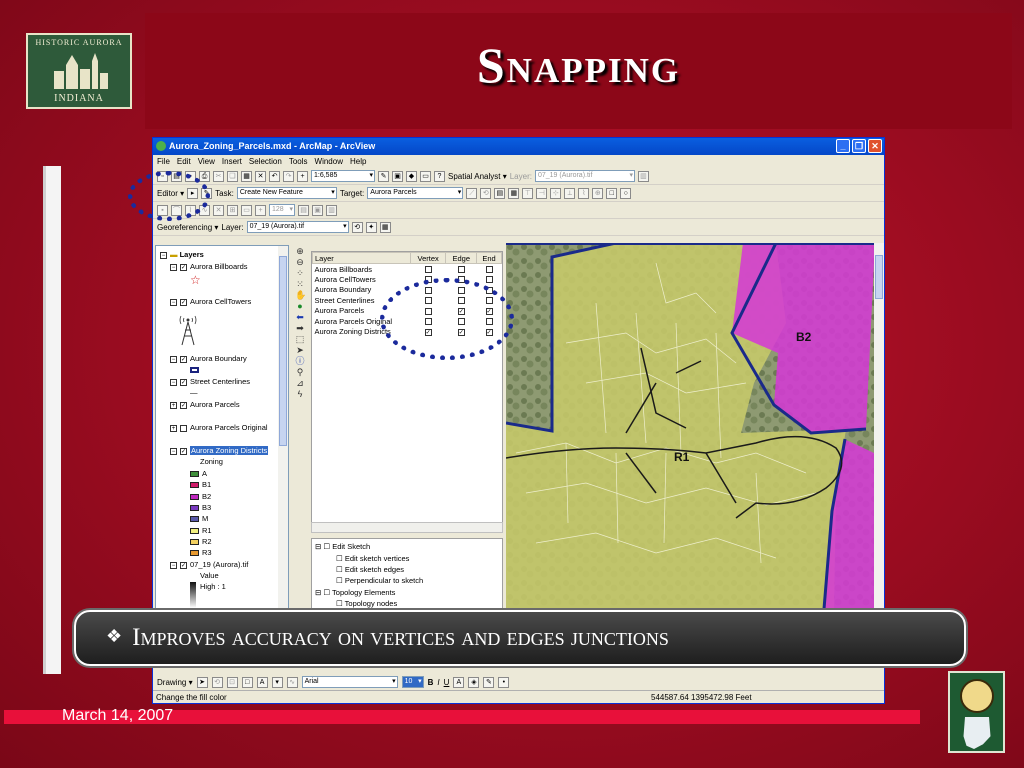 This screenshot has width=1024, height=768. I want to click on delete-icon: ✕, so click(260, 176).